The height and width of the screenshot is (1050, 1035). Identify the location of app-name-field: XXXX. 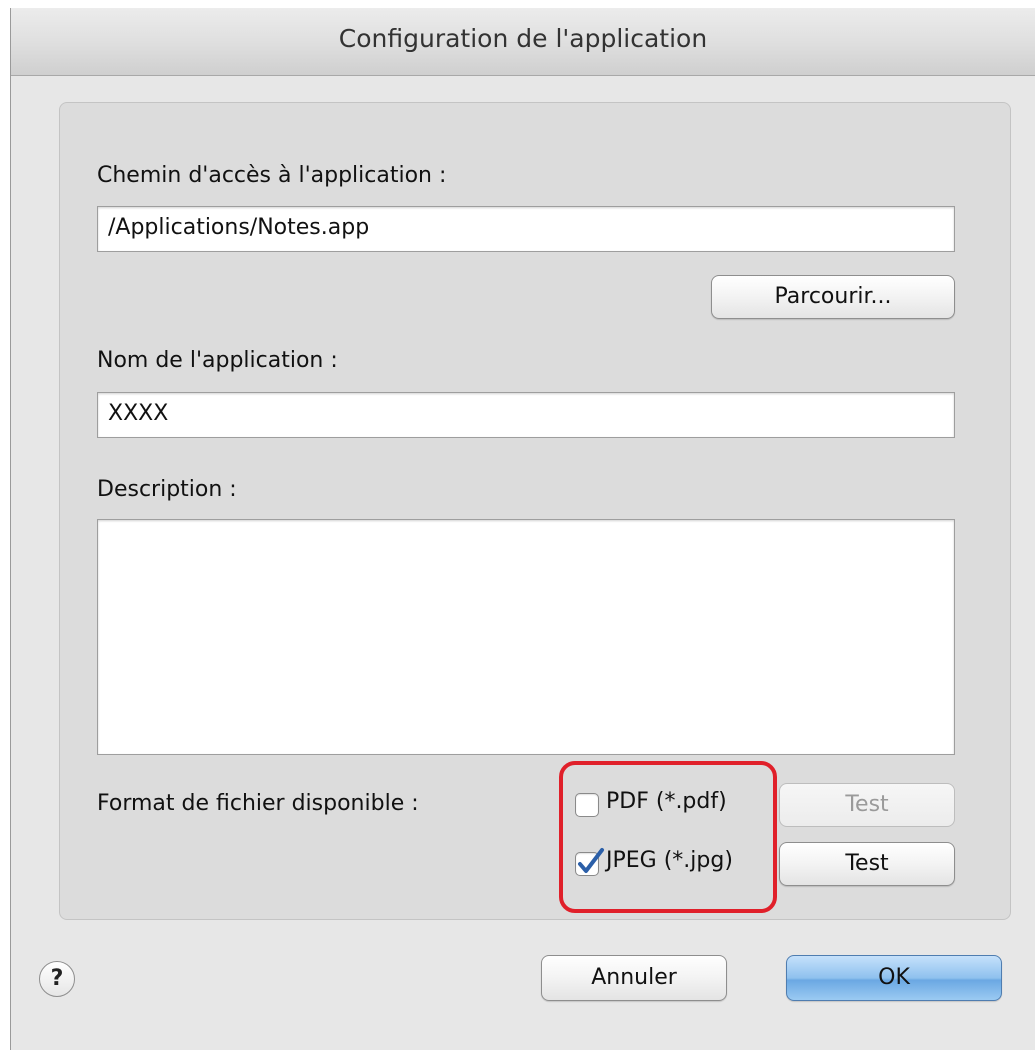
(526, 415).